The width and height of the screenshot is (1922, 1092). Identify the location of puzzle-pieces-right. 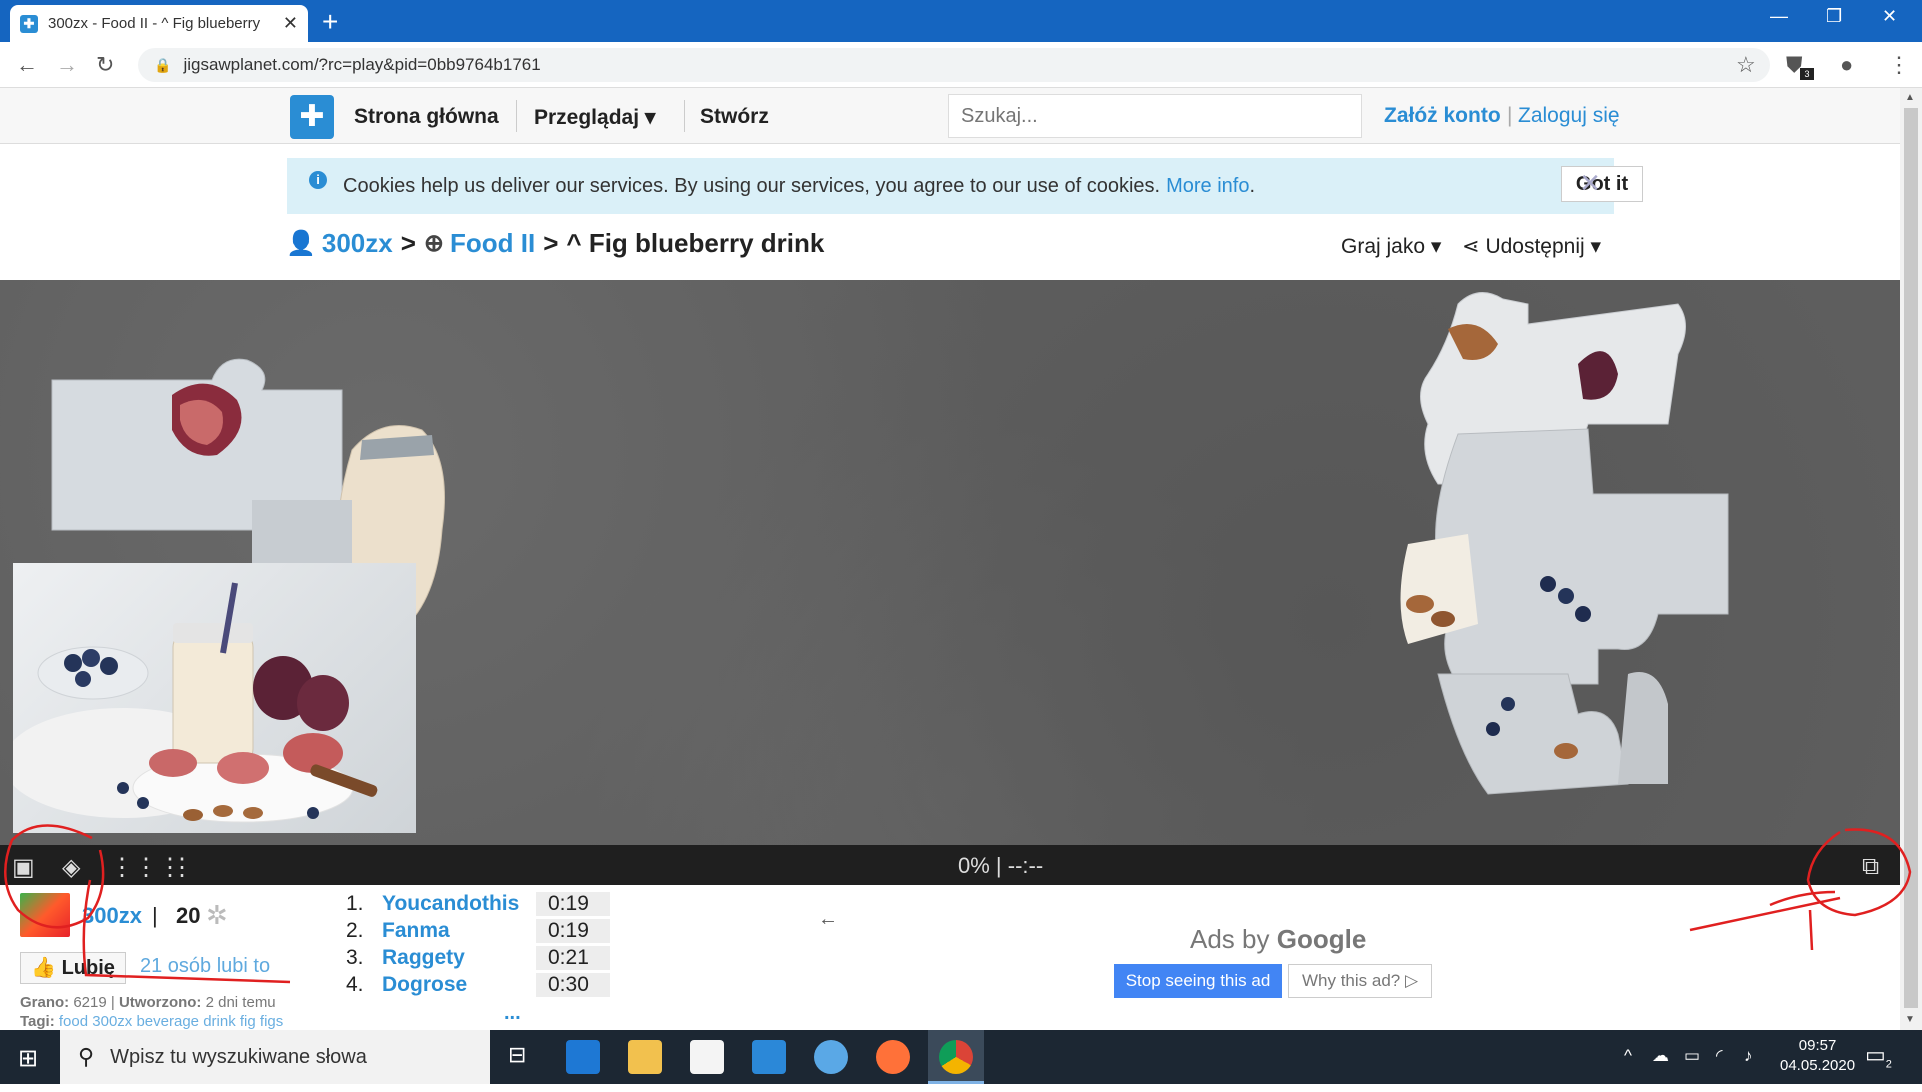
(1578, 554).